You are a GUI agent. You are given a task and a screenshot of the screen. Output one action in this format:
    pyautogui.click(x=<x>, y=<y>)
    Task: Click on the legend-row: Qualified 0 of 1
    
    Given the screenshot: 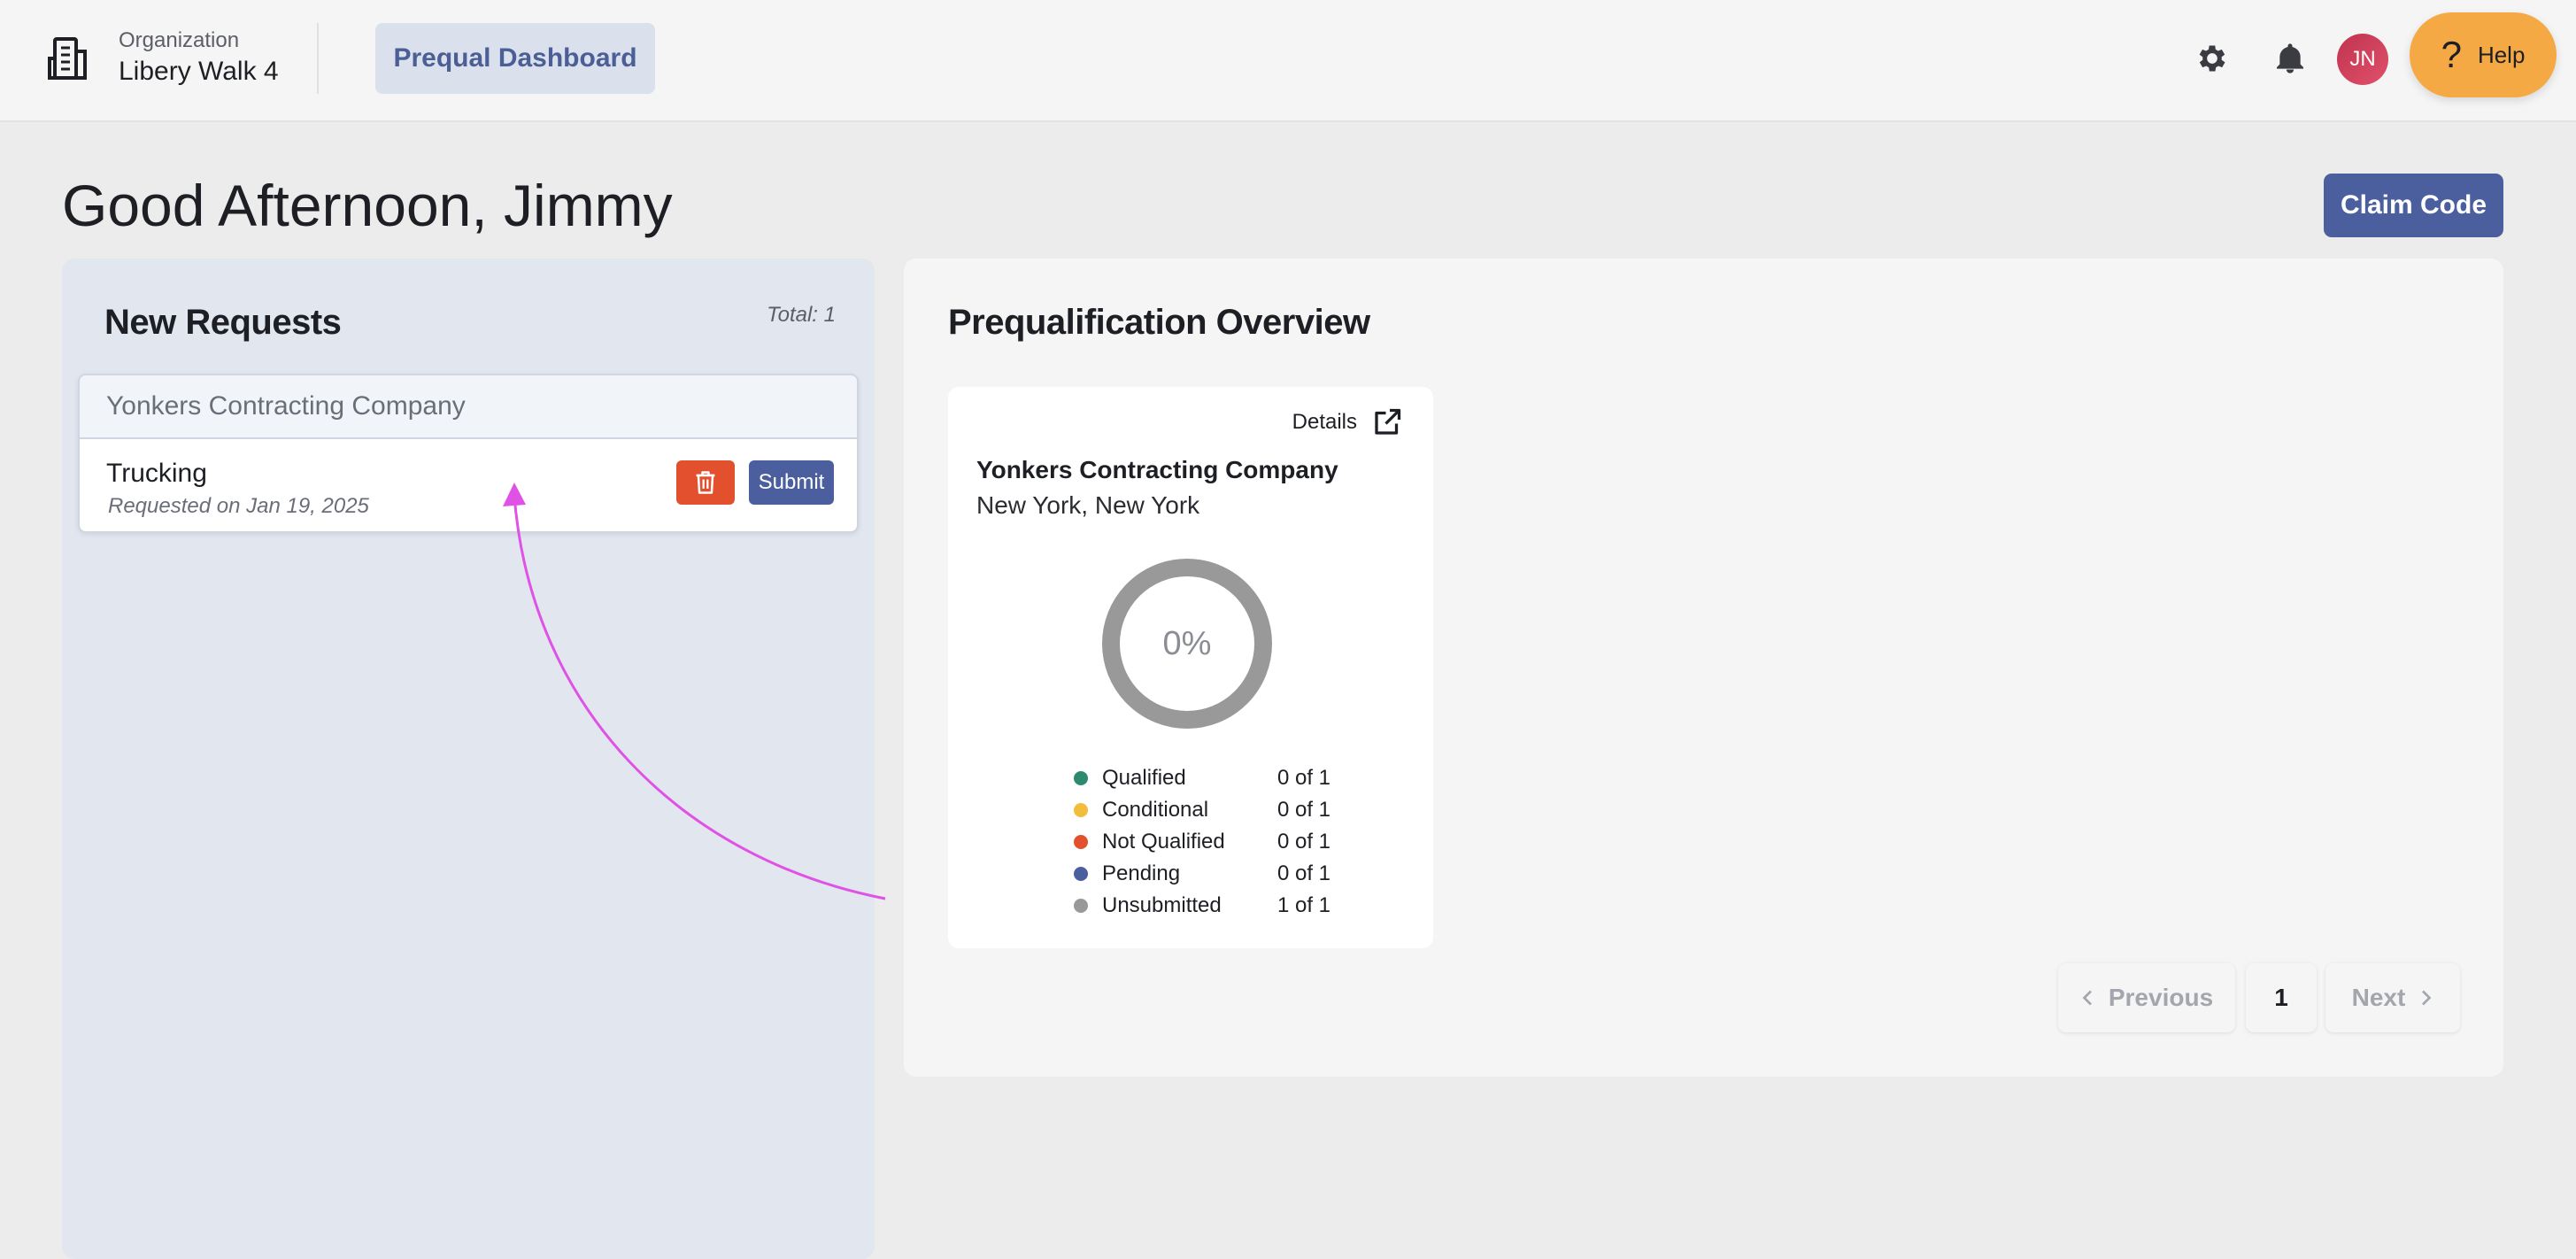 What is the action you would take?
    pyautogui.click(x=1202, y=778)
    